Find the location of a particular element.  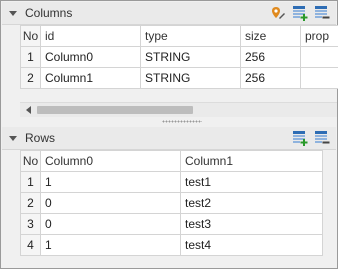

columns-toolbar is located at coordinates (300, 13).